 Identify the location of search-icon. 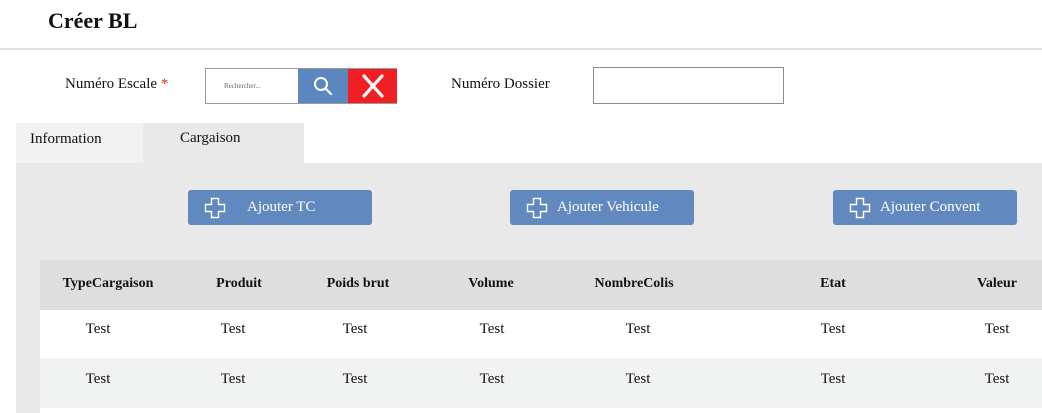
(323, 86).